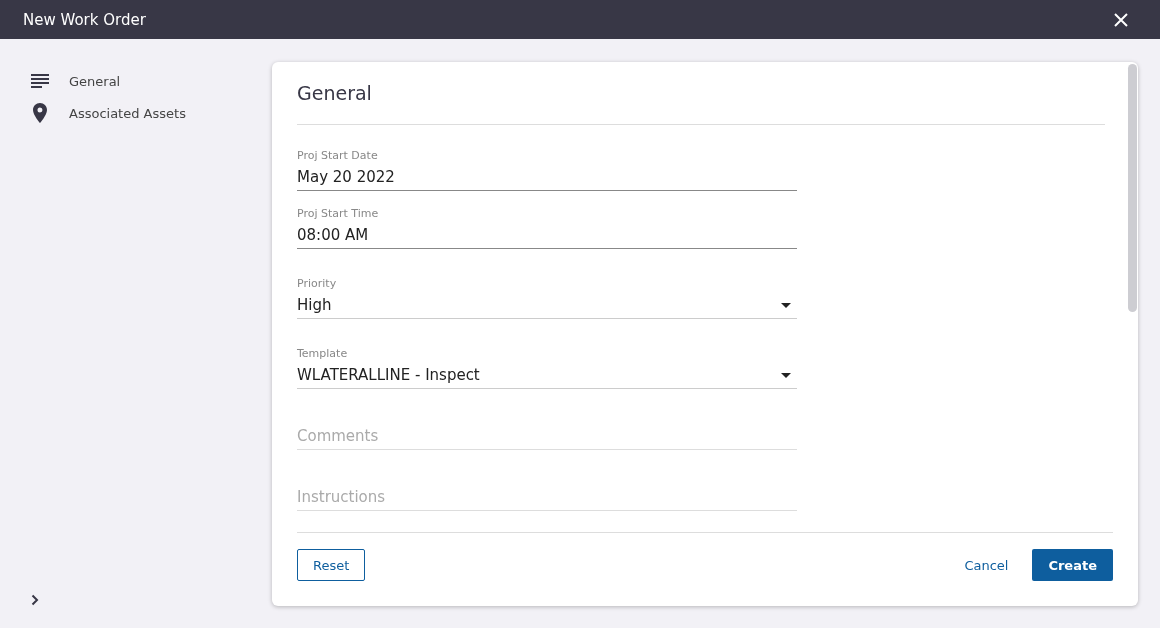 The height and width of the screenshot is (628, 1160). What do you see at coordinates (40, 113) in the screenshot?
I see `map-pin-icon` at bounding box center [40, 113].